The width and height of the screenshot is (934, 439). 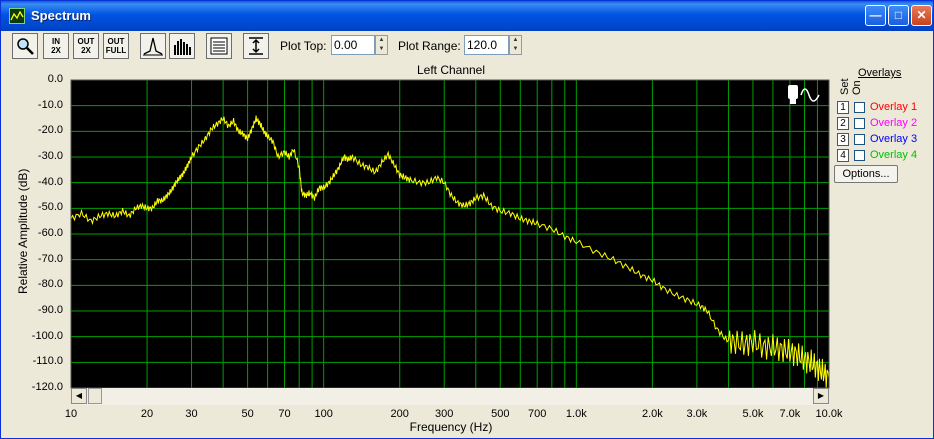 I want to click on y-tick-label: -40.0, so click(x=50, y=181).